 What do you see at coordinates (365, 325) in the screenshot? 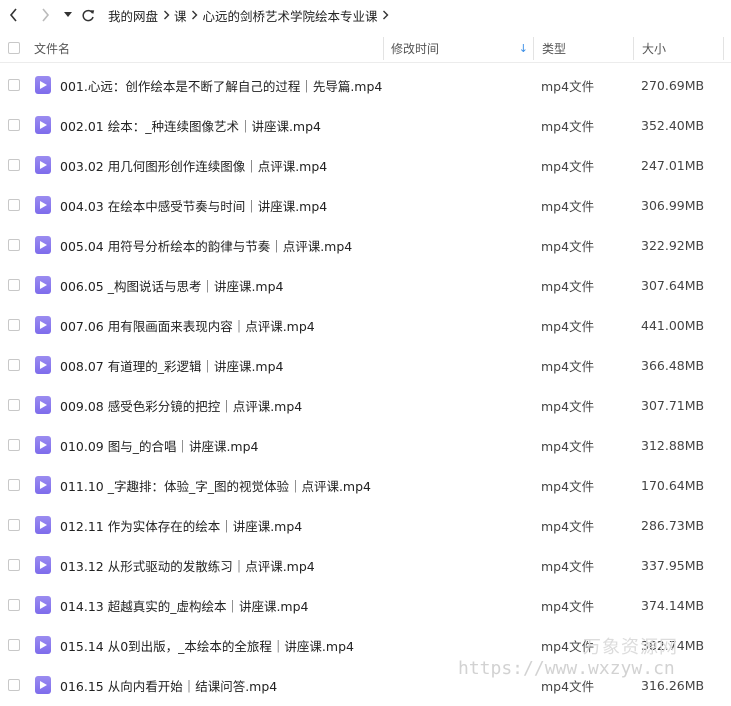
I see `file-row: 007.06 用有限画面来表现内容｜点评课.mp4 mp4文件 441.00MB` at bounding box center [365, 325].